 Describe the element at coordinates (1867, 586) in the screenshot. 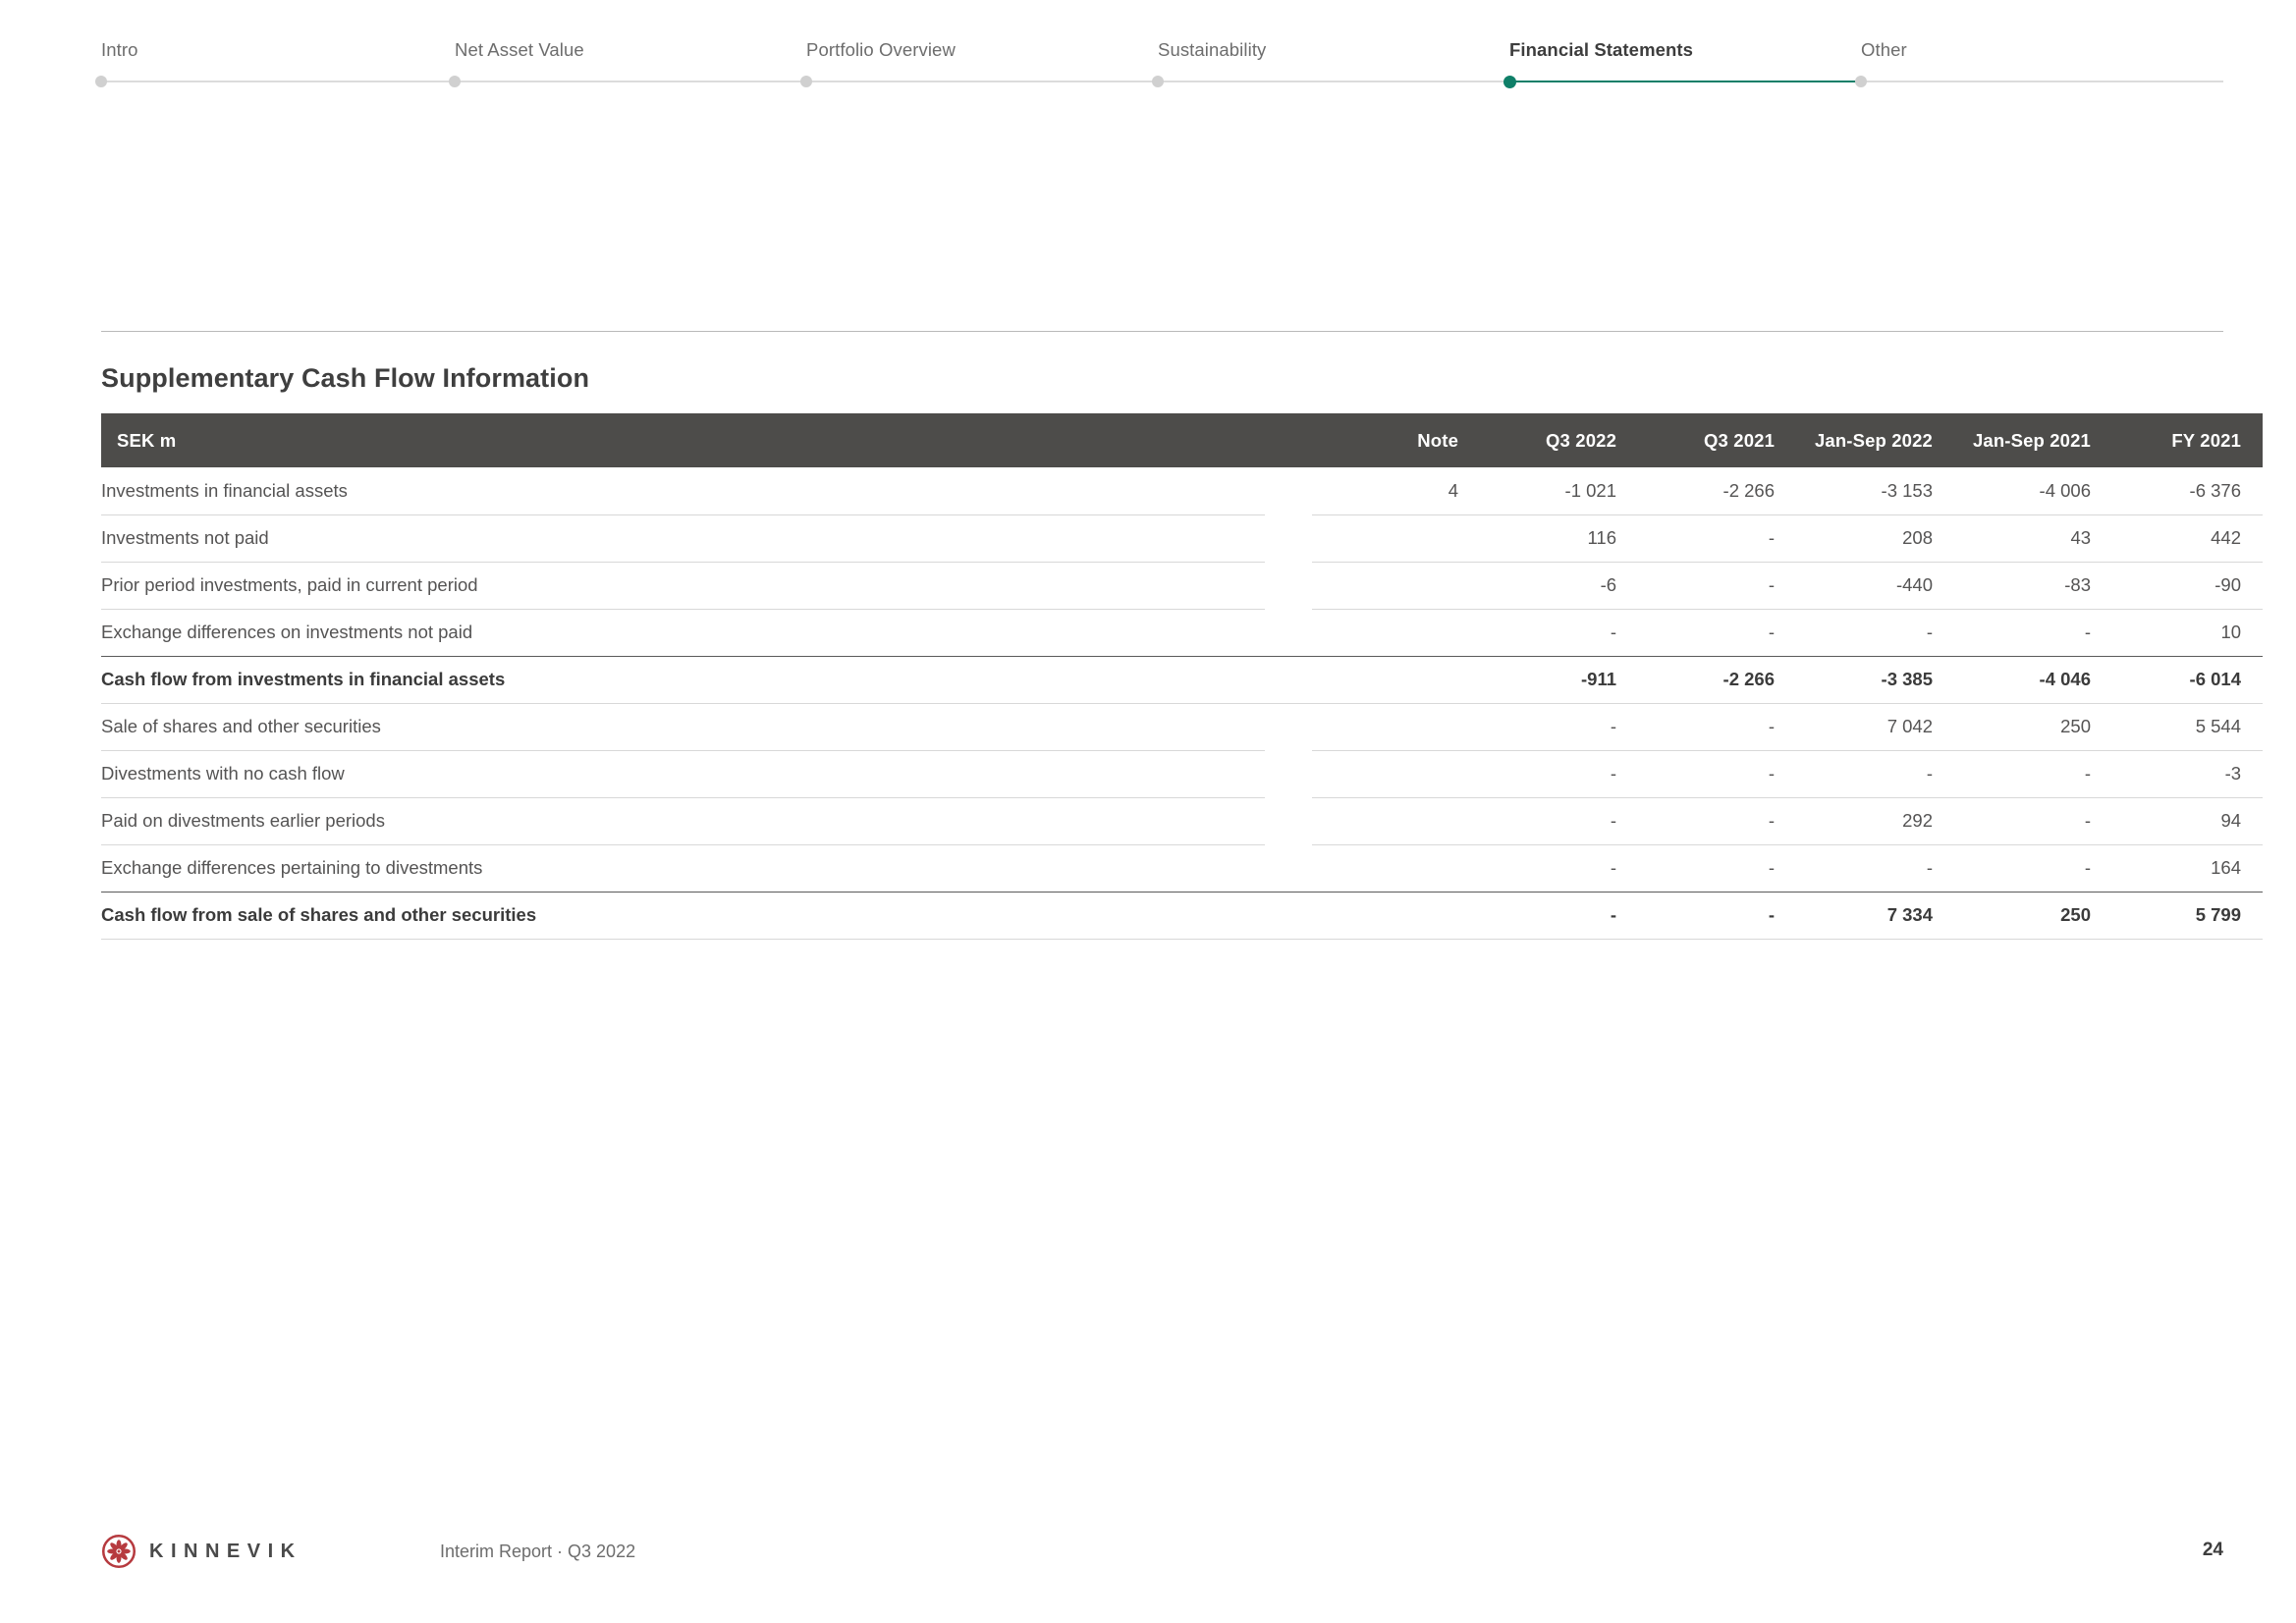

I see `row-value: -440` at that location.